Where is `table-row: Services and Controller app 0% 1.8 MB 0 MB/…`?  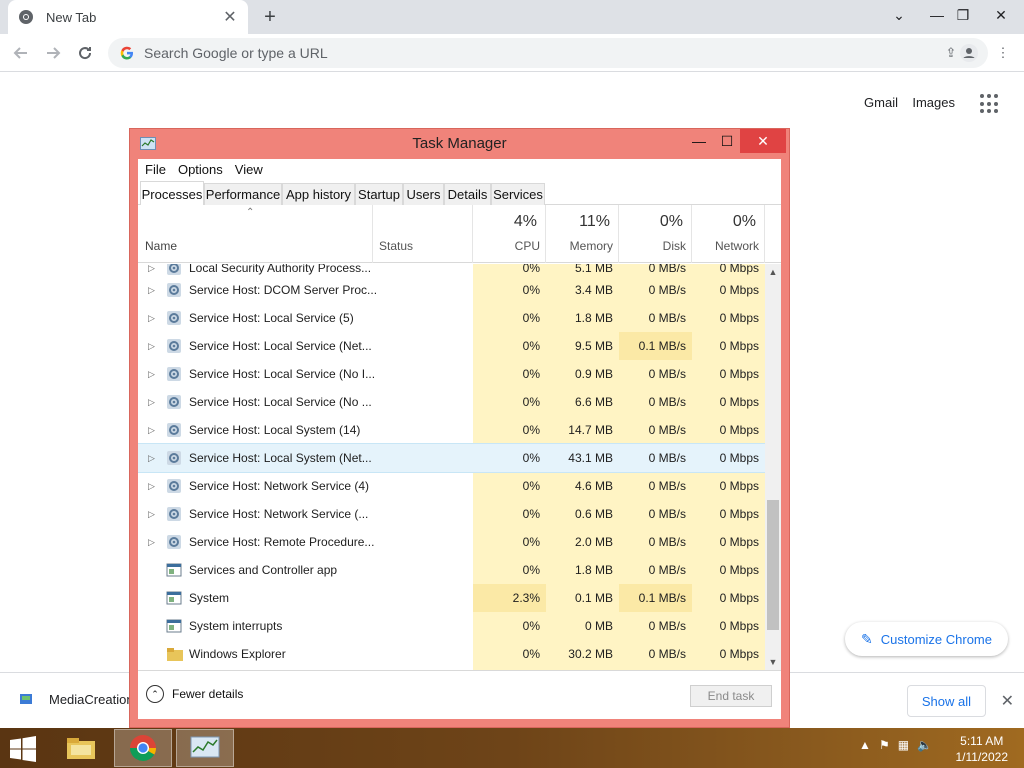
table-row: Services and Controller app 0% 1.8 MB 0 MB/… is located at coordinates (451, 570).